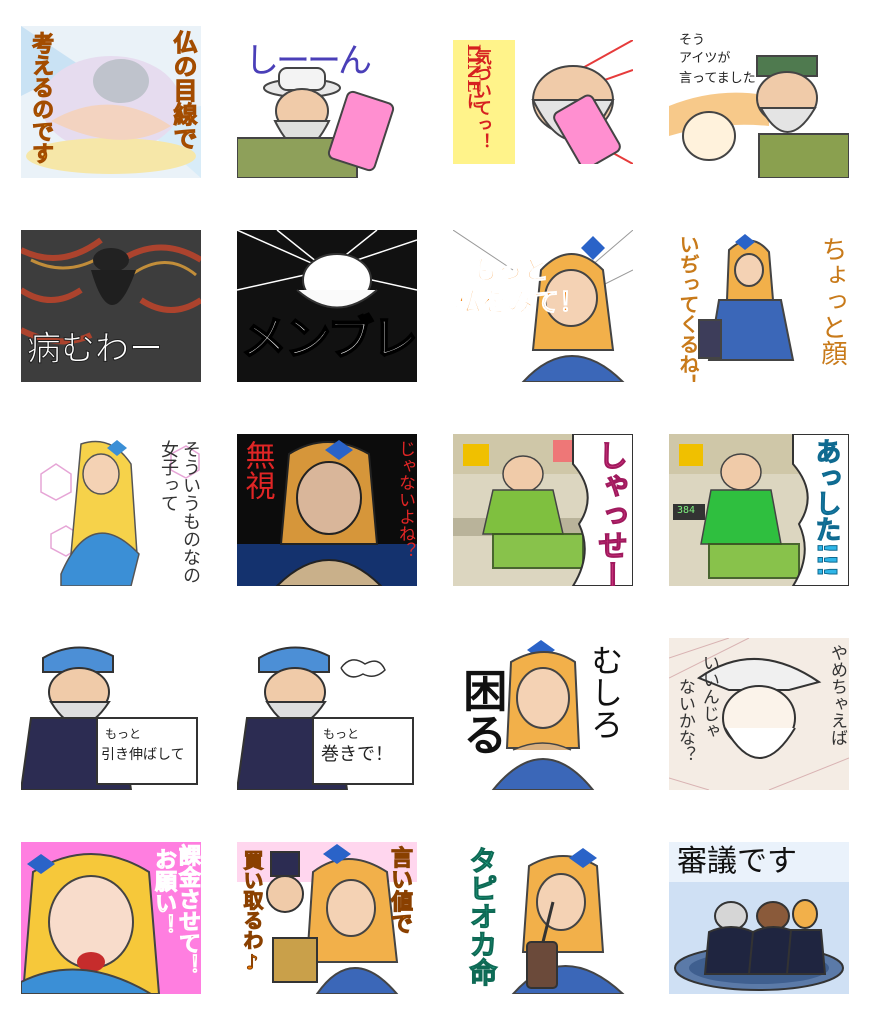 Image resolution: width=878 pixels, height=1018 pixels. I want to click on sticker-1: 仏の目線で 考えるのです, so click(111, 102).